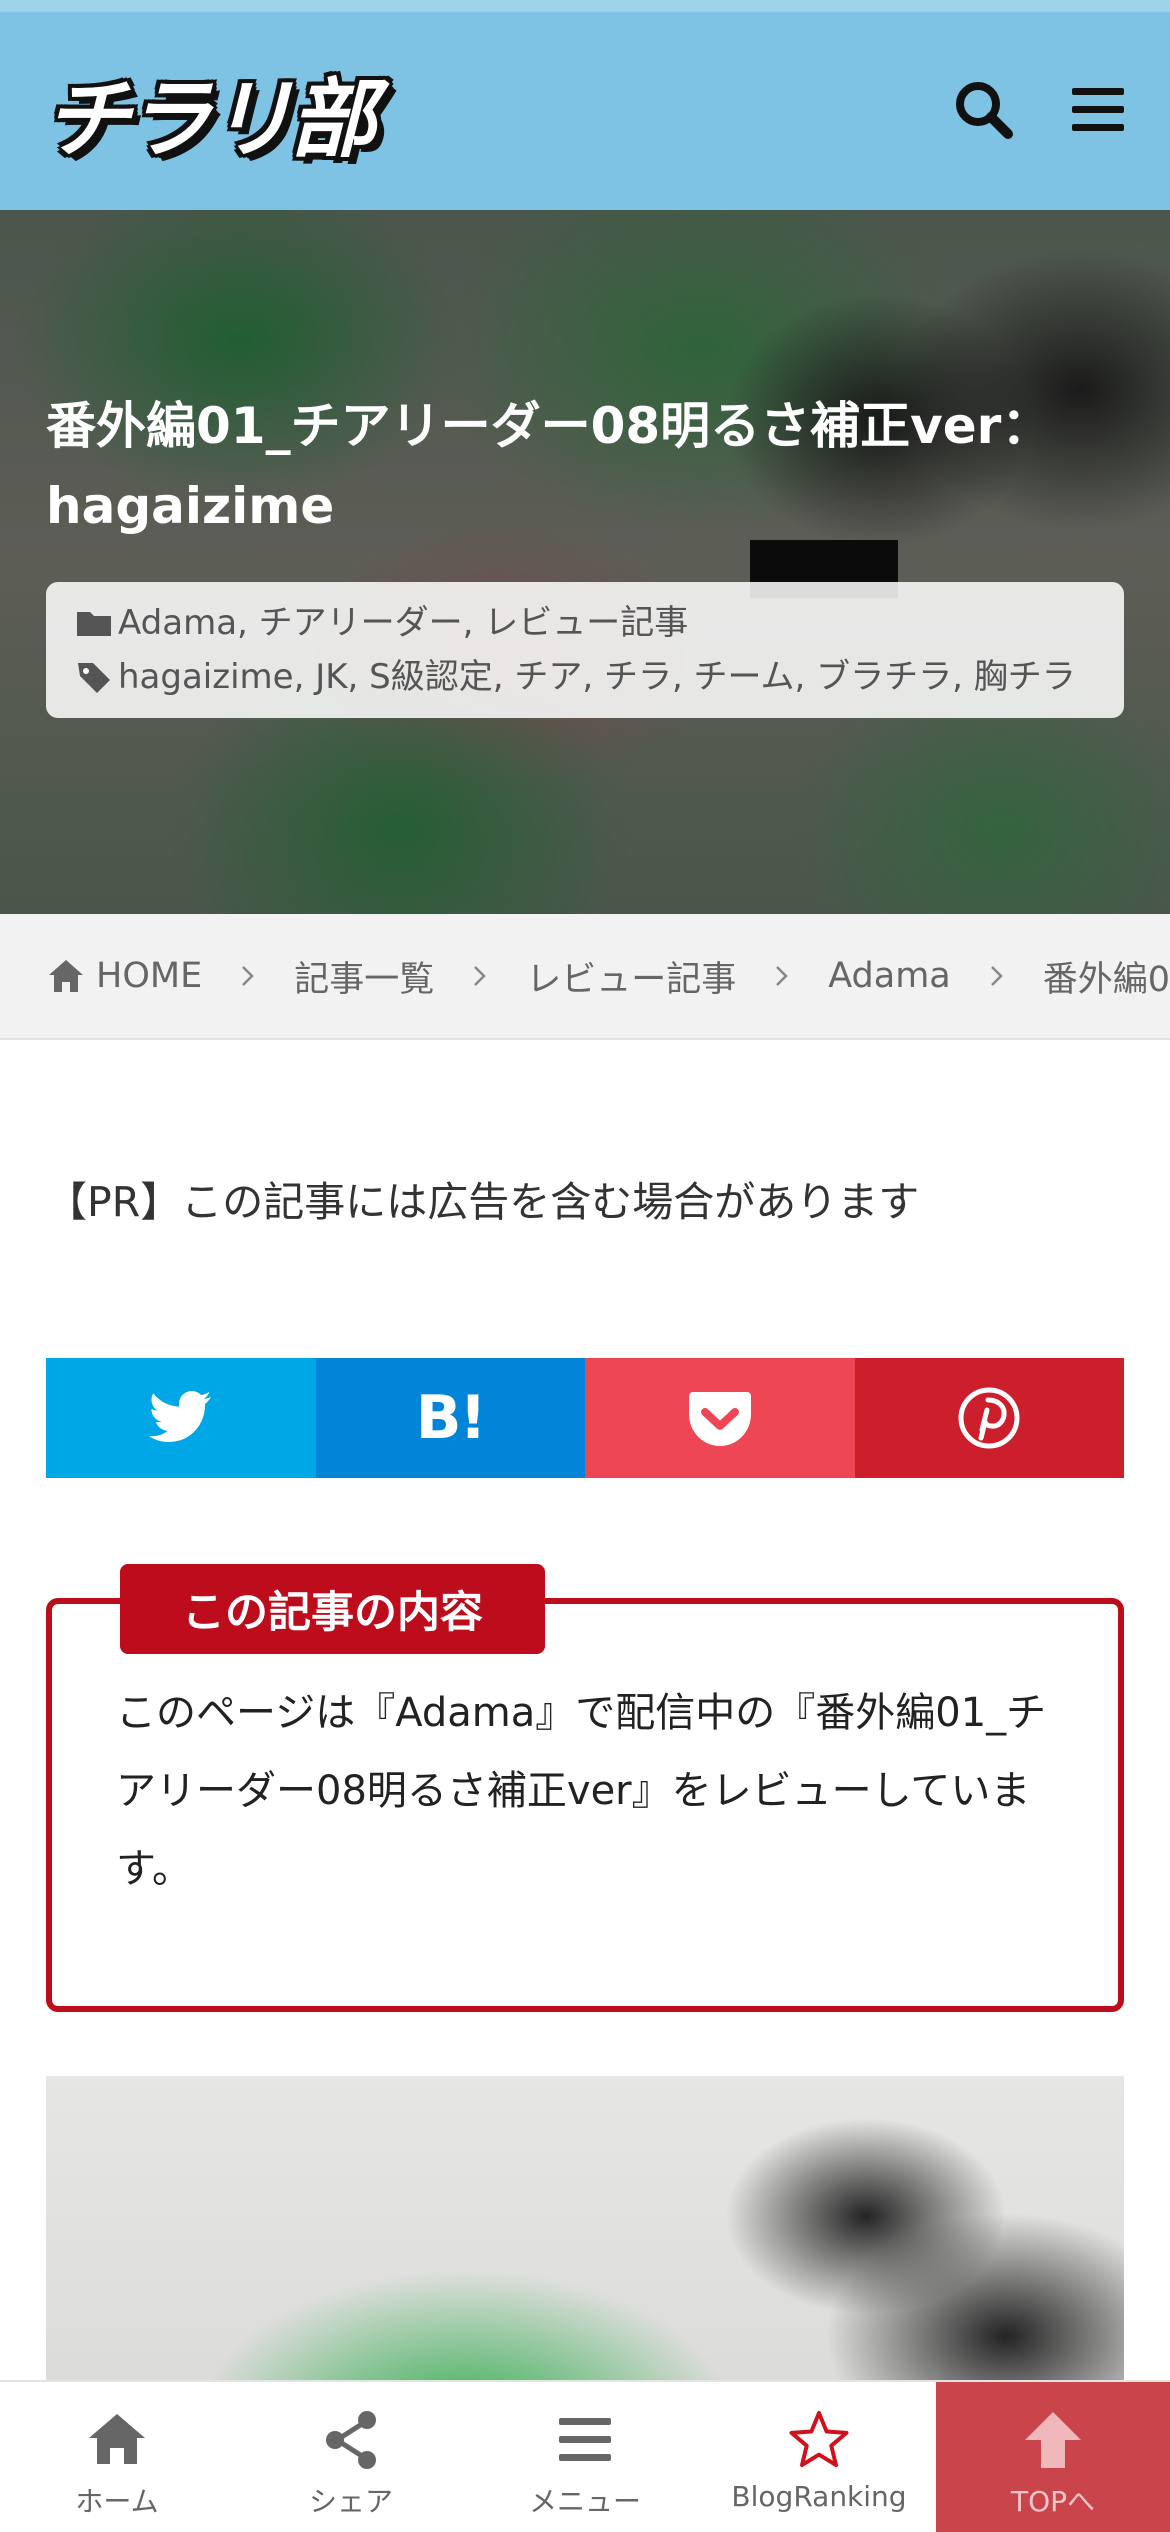  I want to click on twitter-share-button, so click(181, 1418).